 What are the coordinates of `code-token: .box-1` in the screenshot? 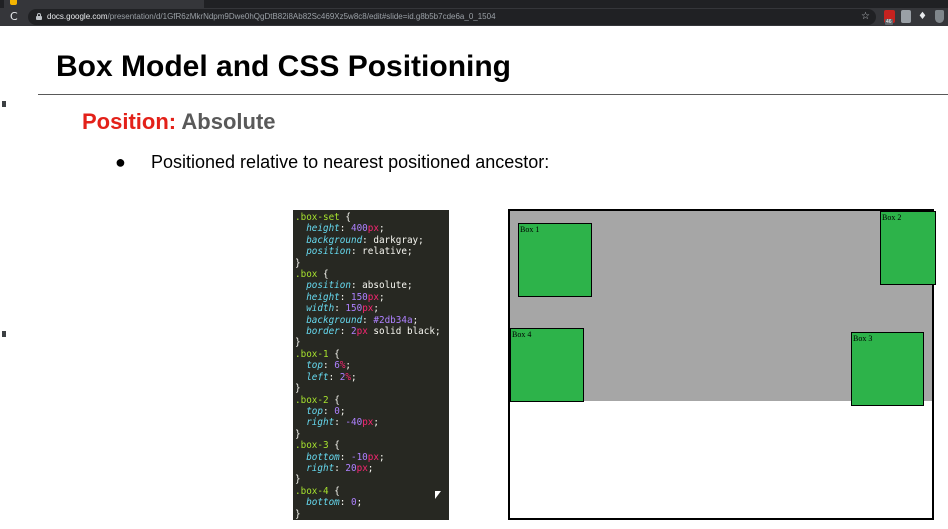 It's located at (312, 354).